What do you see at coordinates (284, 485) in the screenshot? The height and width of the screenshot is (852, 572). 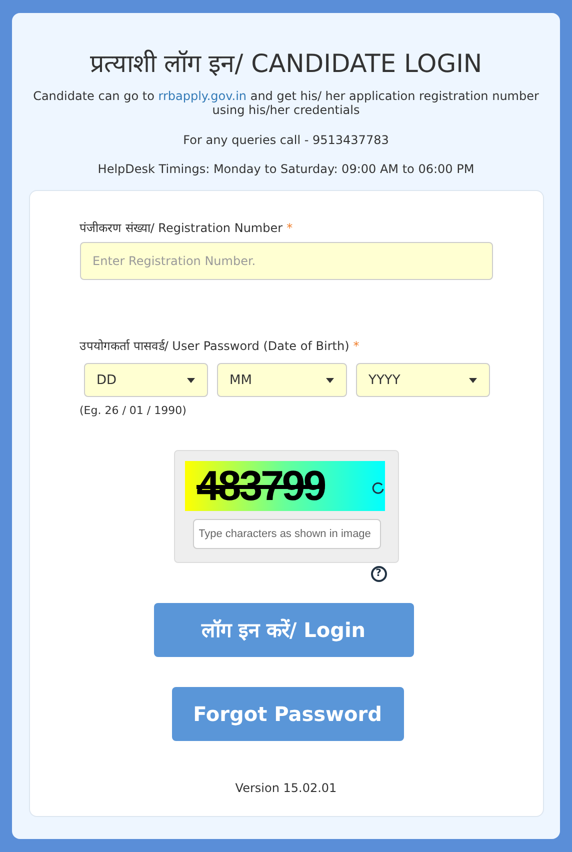 I see `captcha-image: 483799` at bounding box center [284, 485].